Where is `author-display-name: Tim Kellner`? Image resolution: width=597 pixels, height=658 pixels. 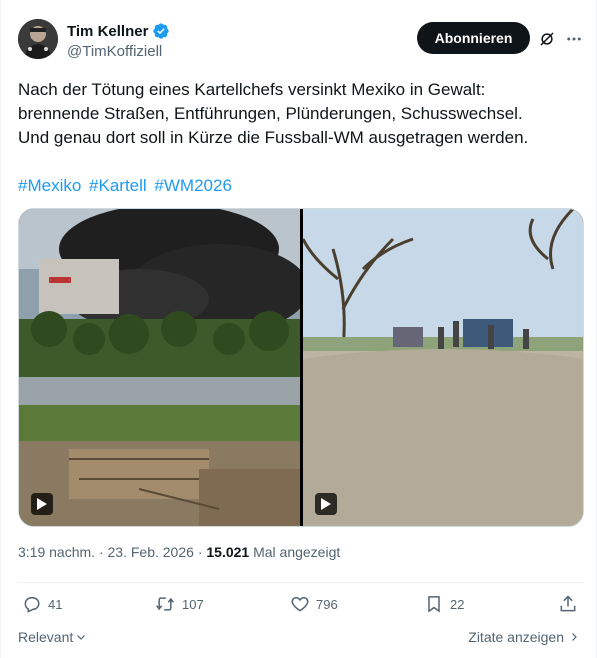
author-display-name: Tim Kellner is located at coordinates (107, 31).